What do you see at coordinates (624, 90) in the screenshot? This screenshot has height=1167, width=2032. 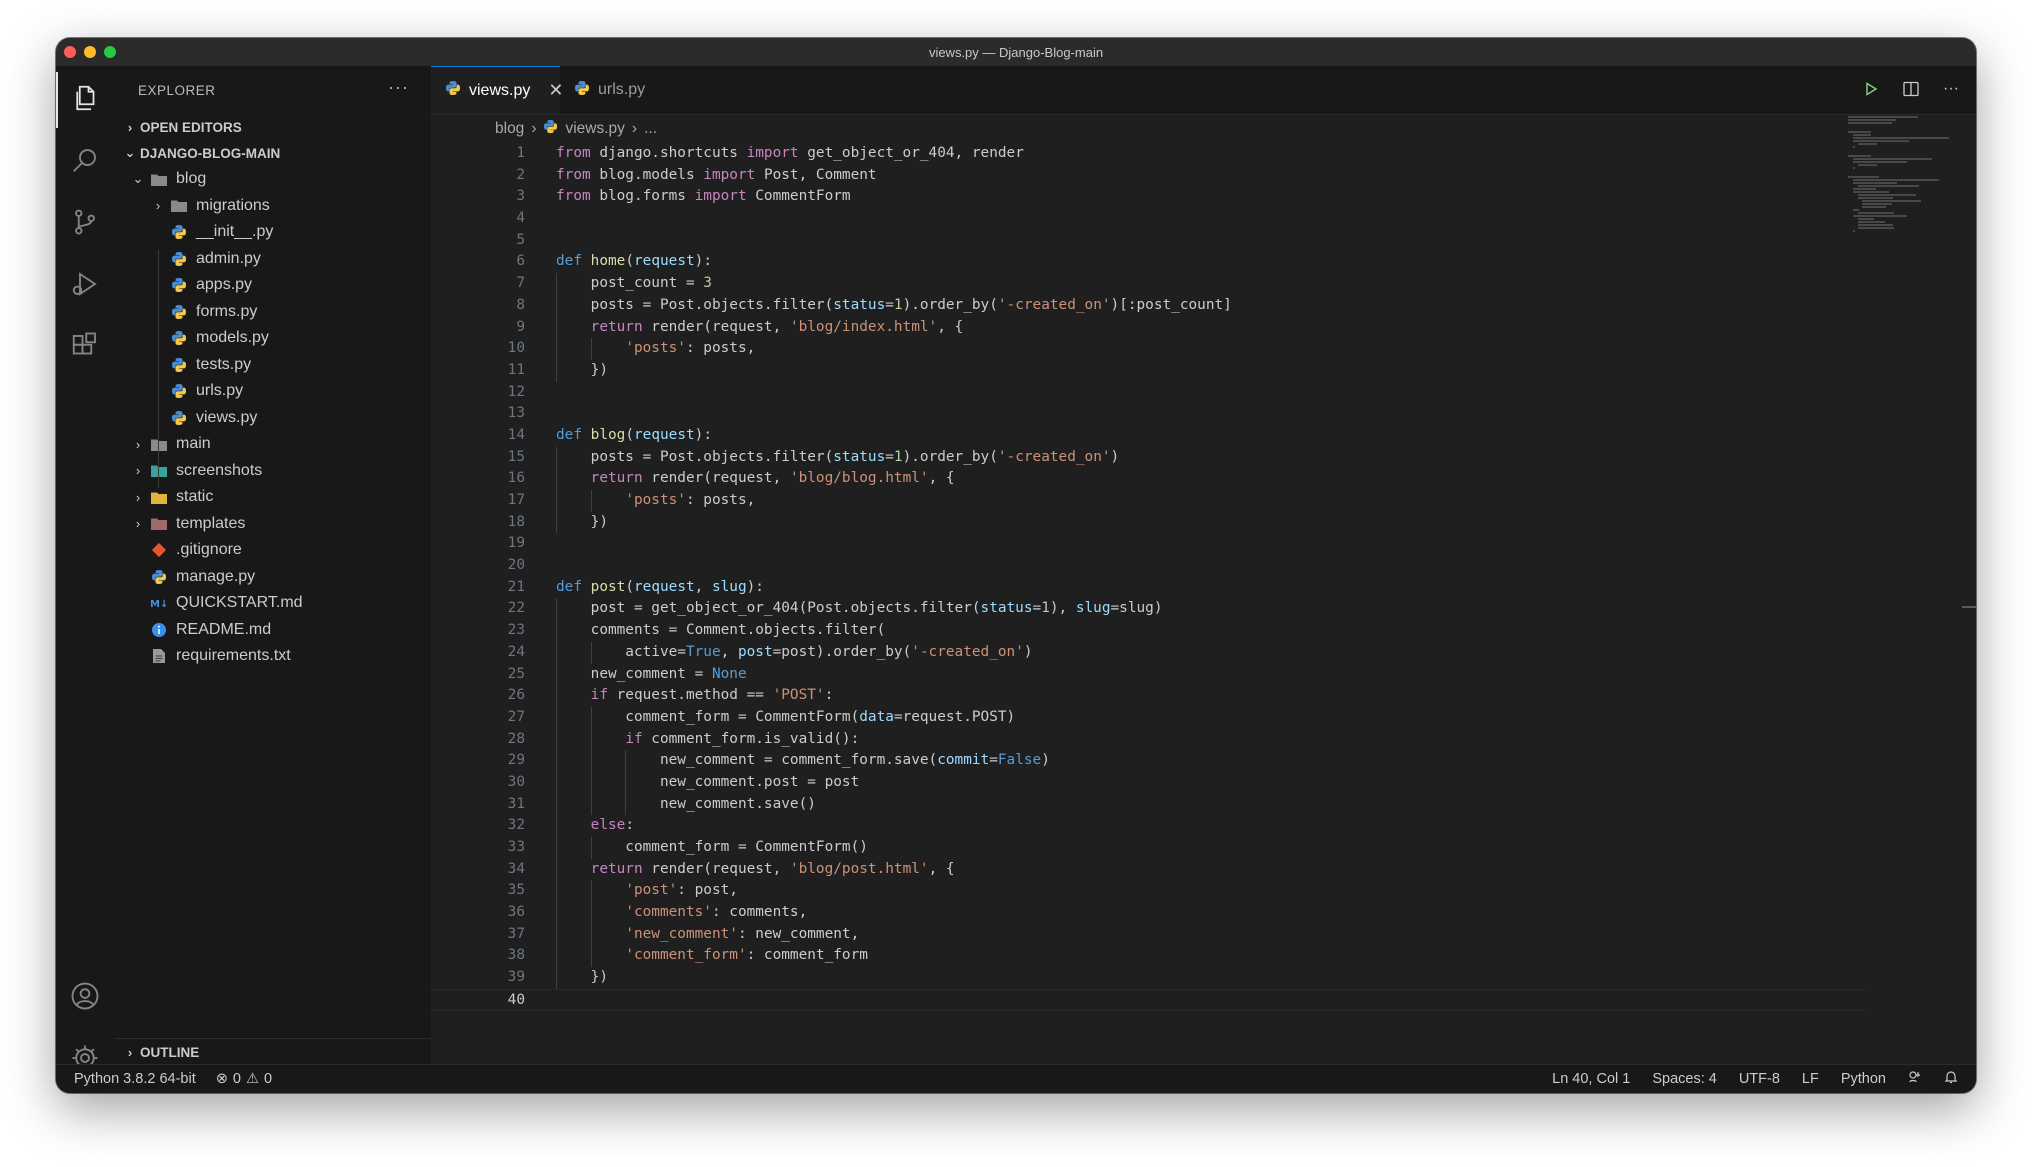 I see `tab-urls-py: urls.py` at bounding box center [624, 90].